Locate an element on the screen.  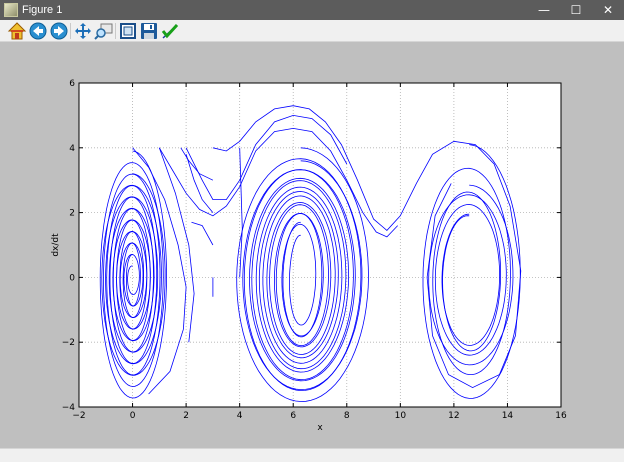
edit-curves-button is located at coordinates (170, 31).